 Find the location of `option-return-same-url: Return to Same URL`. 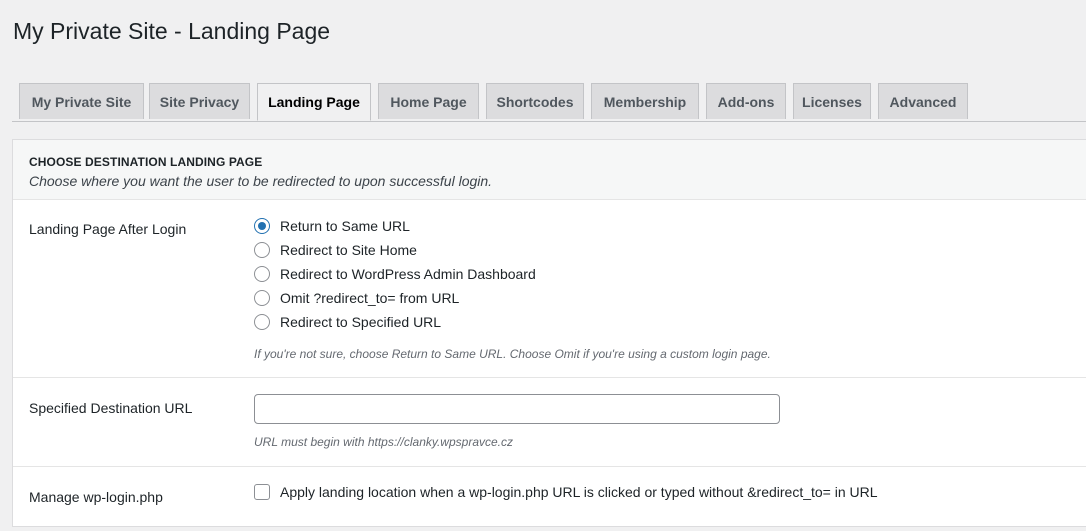

option-return-same-url: Return to Same URL is located at coordinates (332, 226).